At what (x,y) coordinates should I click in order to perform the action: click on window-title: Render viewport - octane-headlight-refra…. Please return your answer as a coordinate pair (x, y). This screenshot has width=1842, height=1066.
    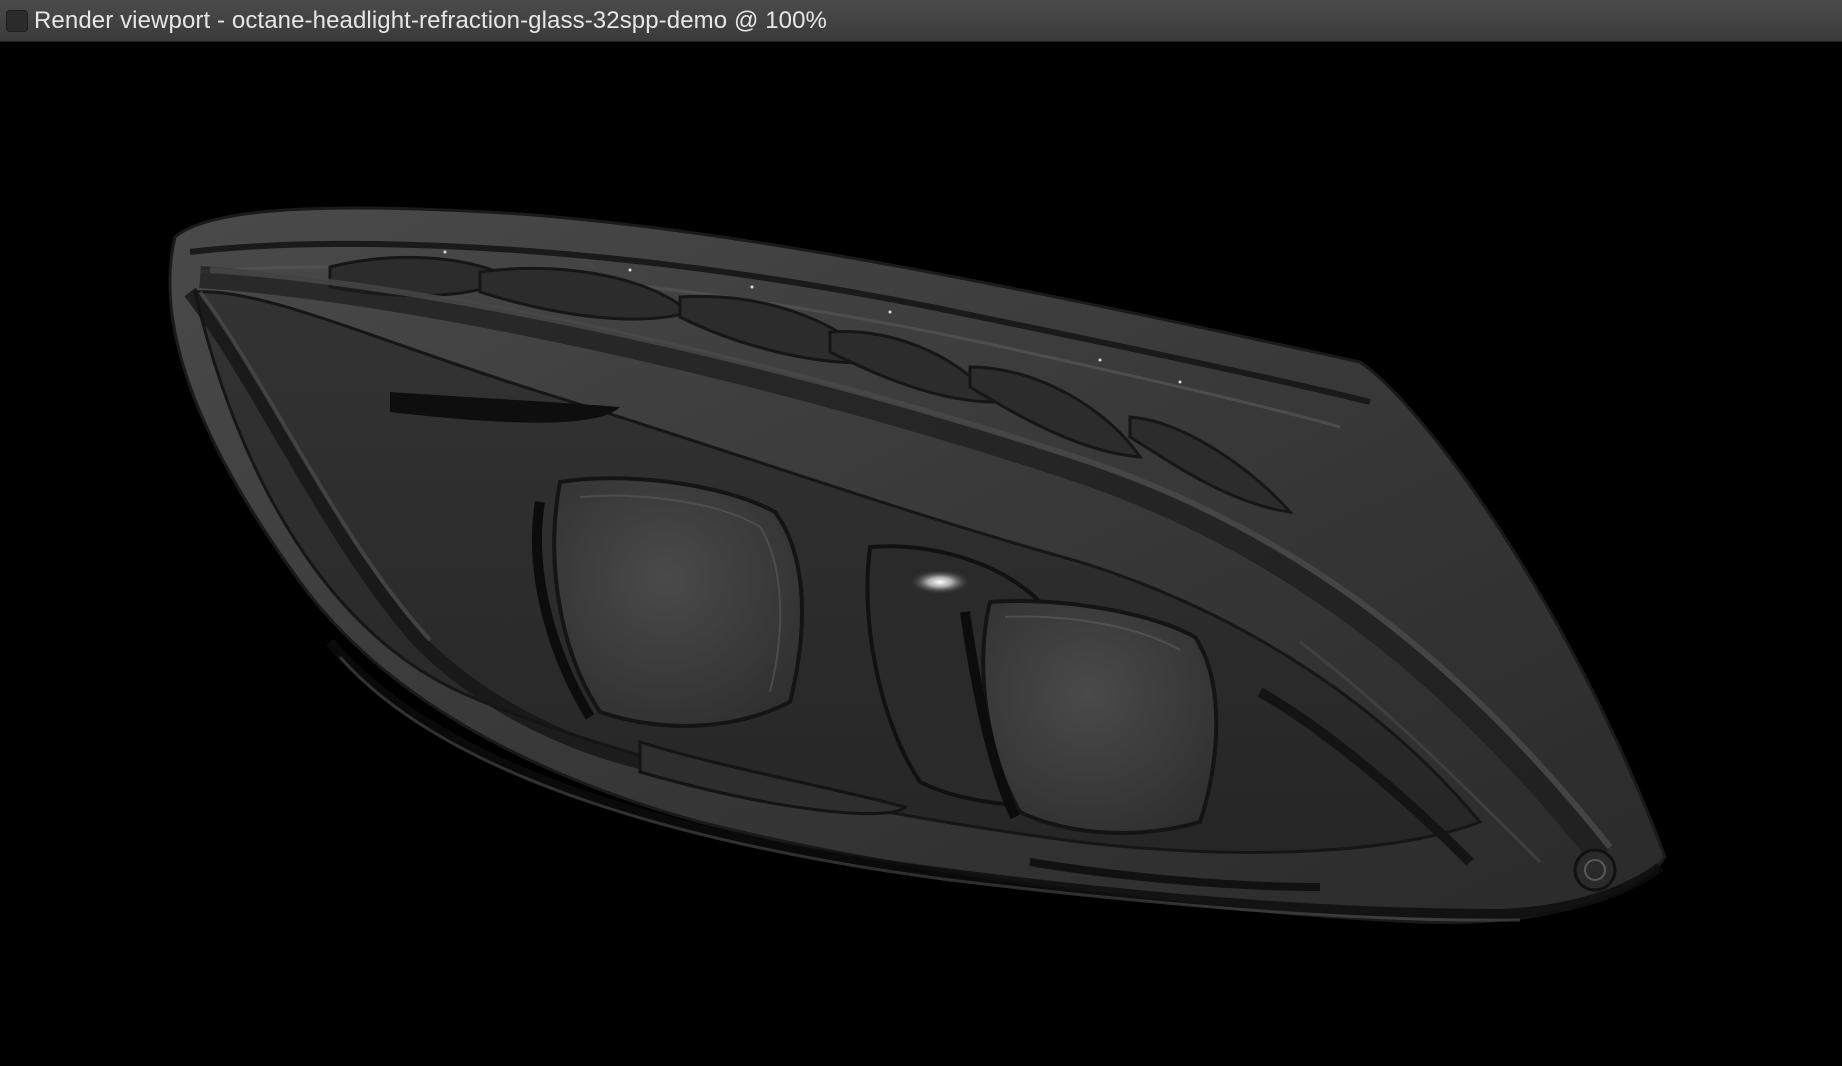
    Looking at the image, I should click on (430, 20).